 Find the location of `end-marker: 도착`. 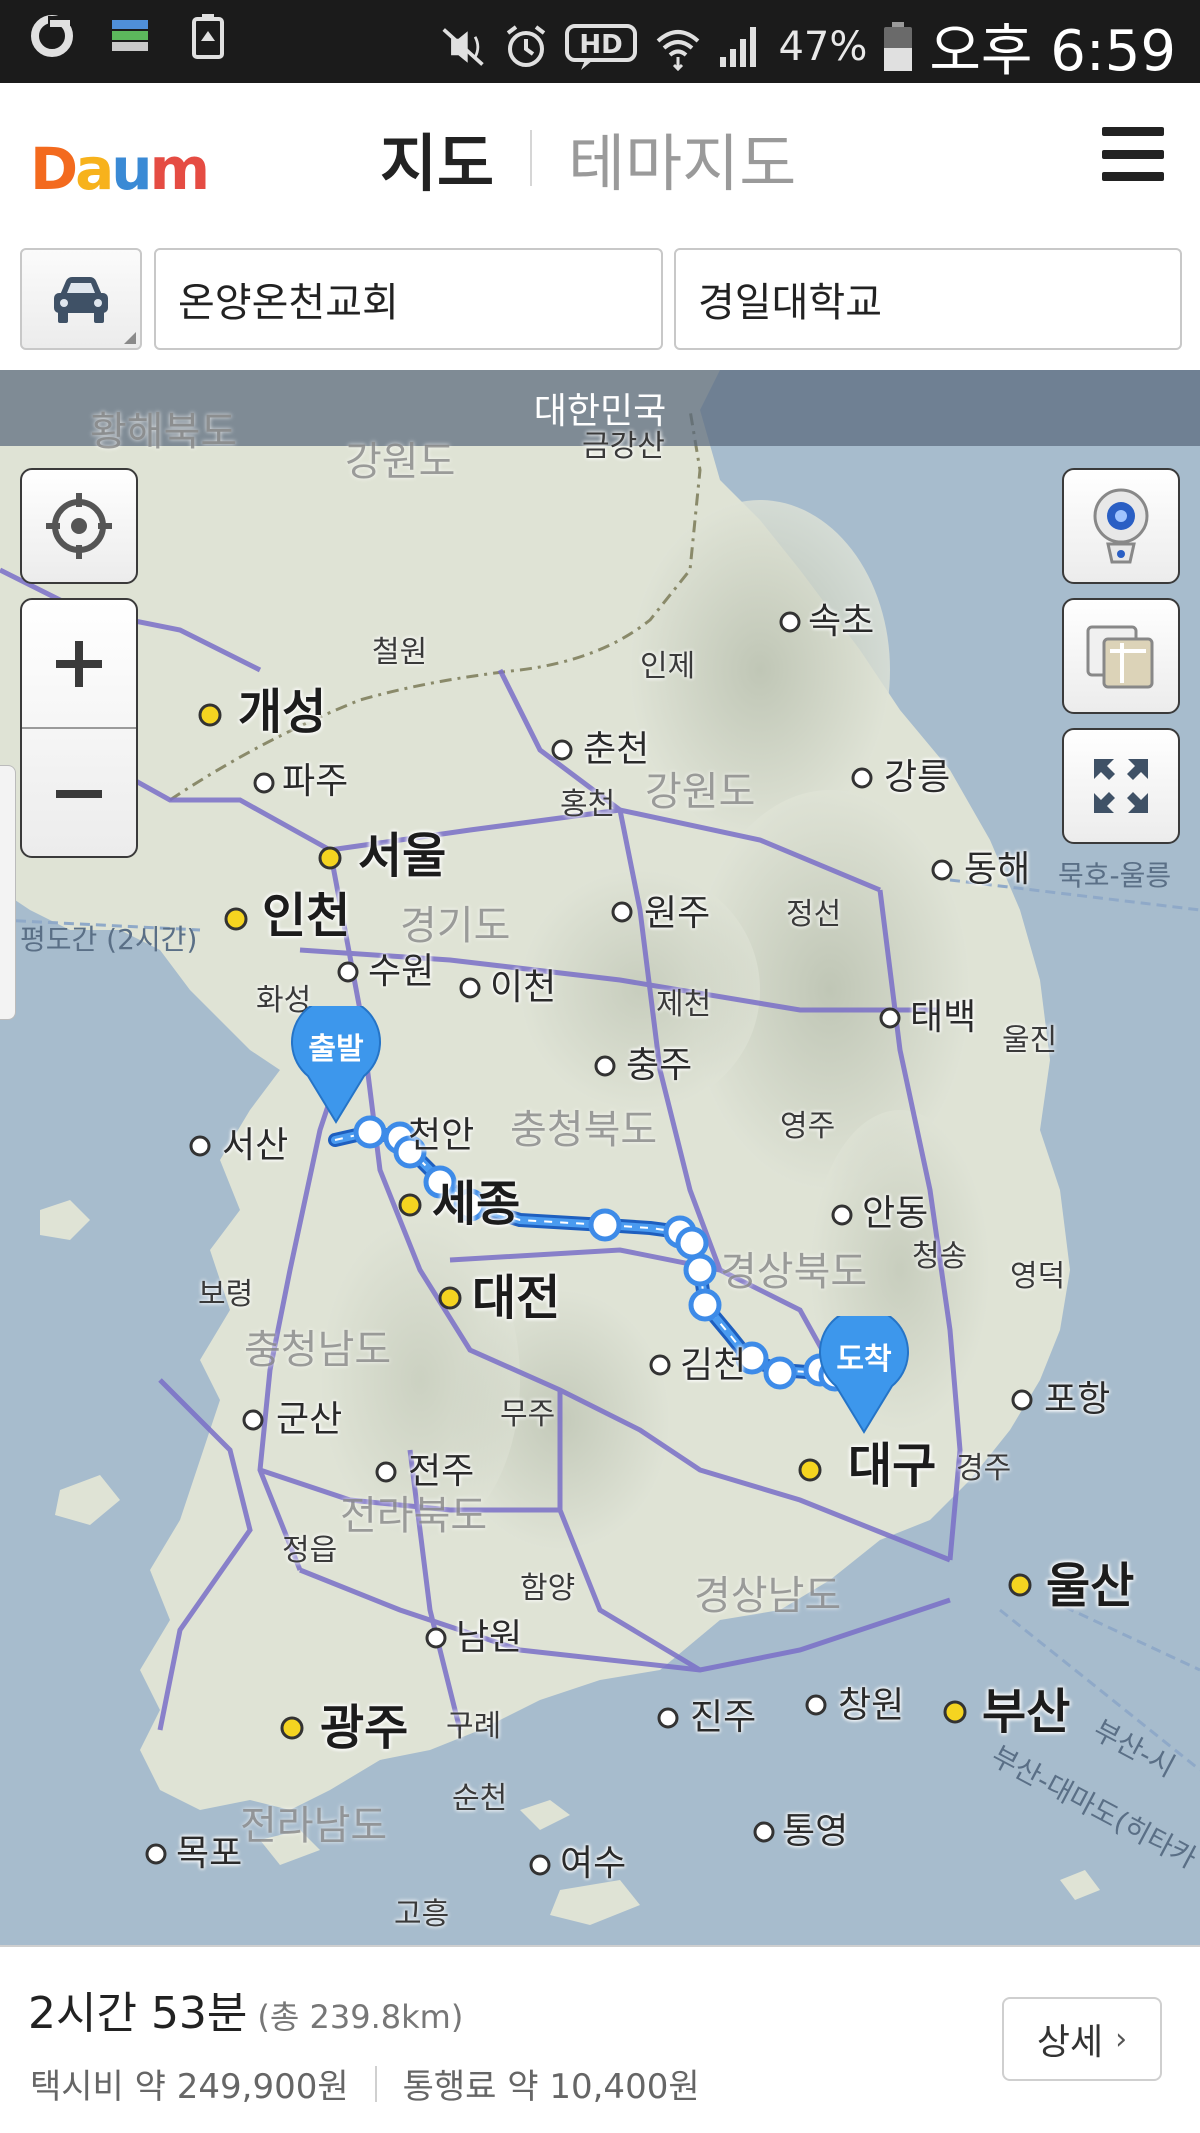

end-marker: 도착 is located at coordinates (864, 1370).